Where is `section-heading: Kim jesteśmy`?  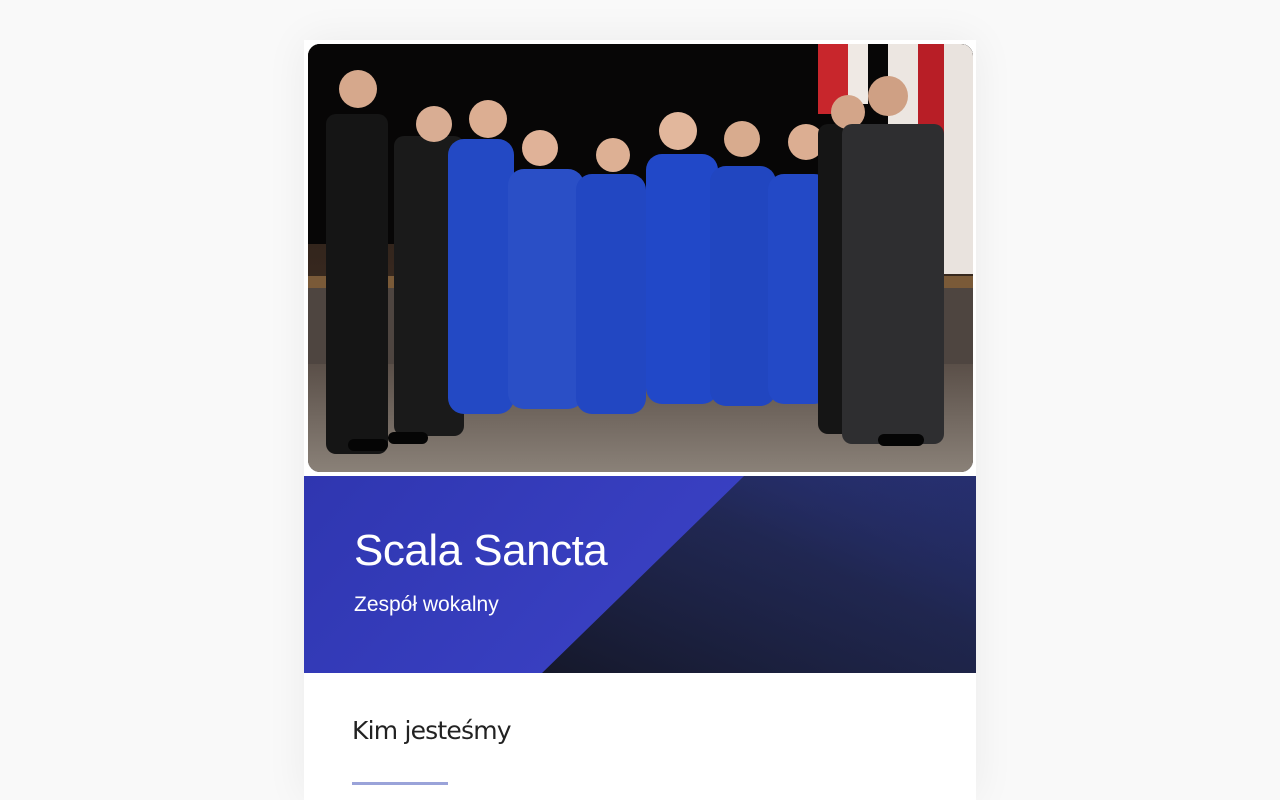
section-heading: Kim jesteśmy is located at coordinates (432, 730).